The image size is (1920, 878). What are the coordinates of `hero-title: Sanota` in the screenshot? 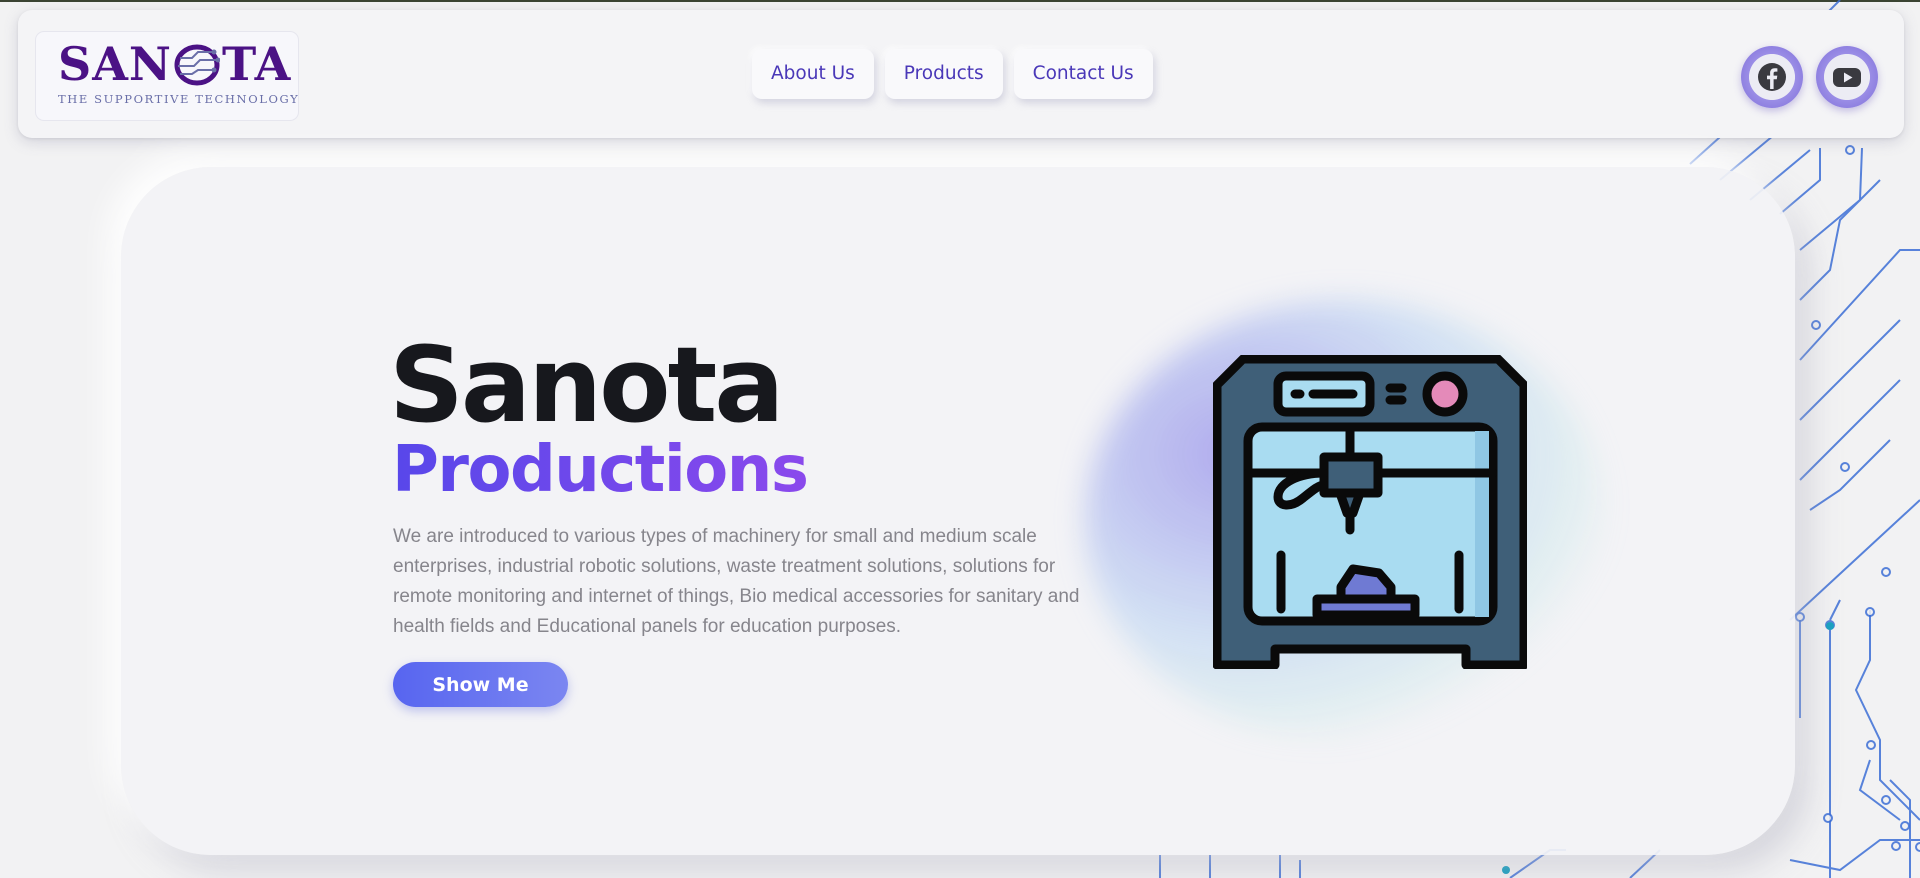 It's located at (586, 385).